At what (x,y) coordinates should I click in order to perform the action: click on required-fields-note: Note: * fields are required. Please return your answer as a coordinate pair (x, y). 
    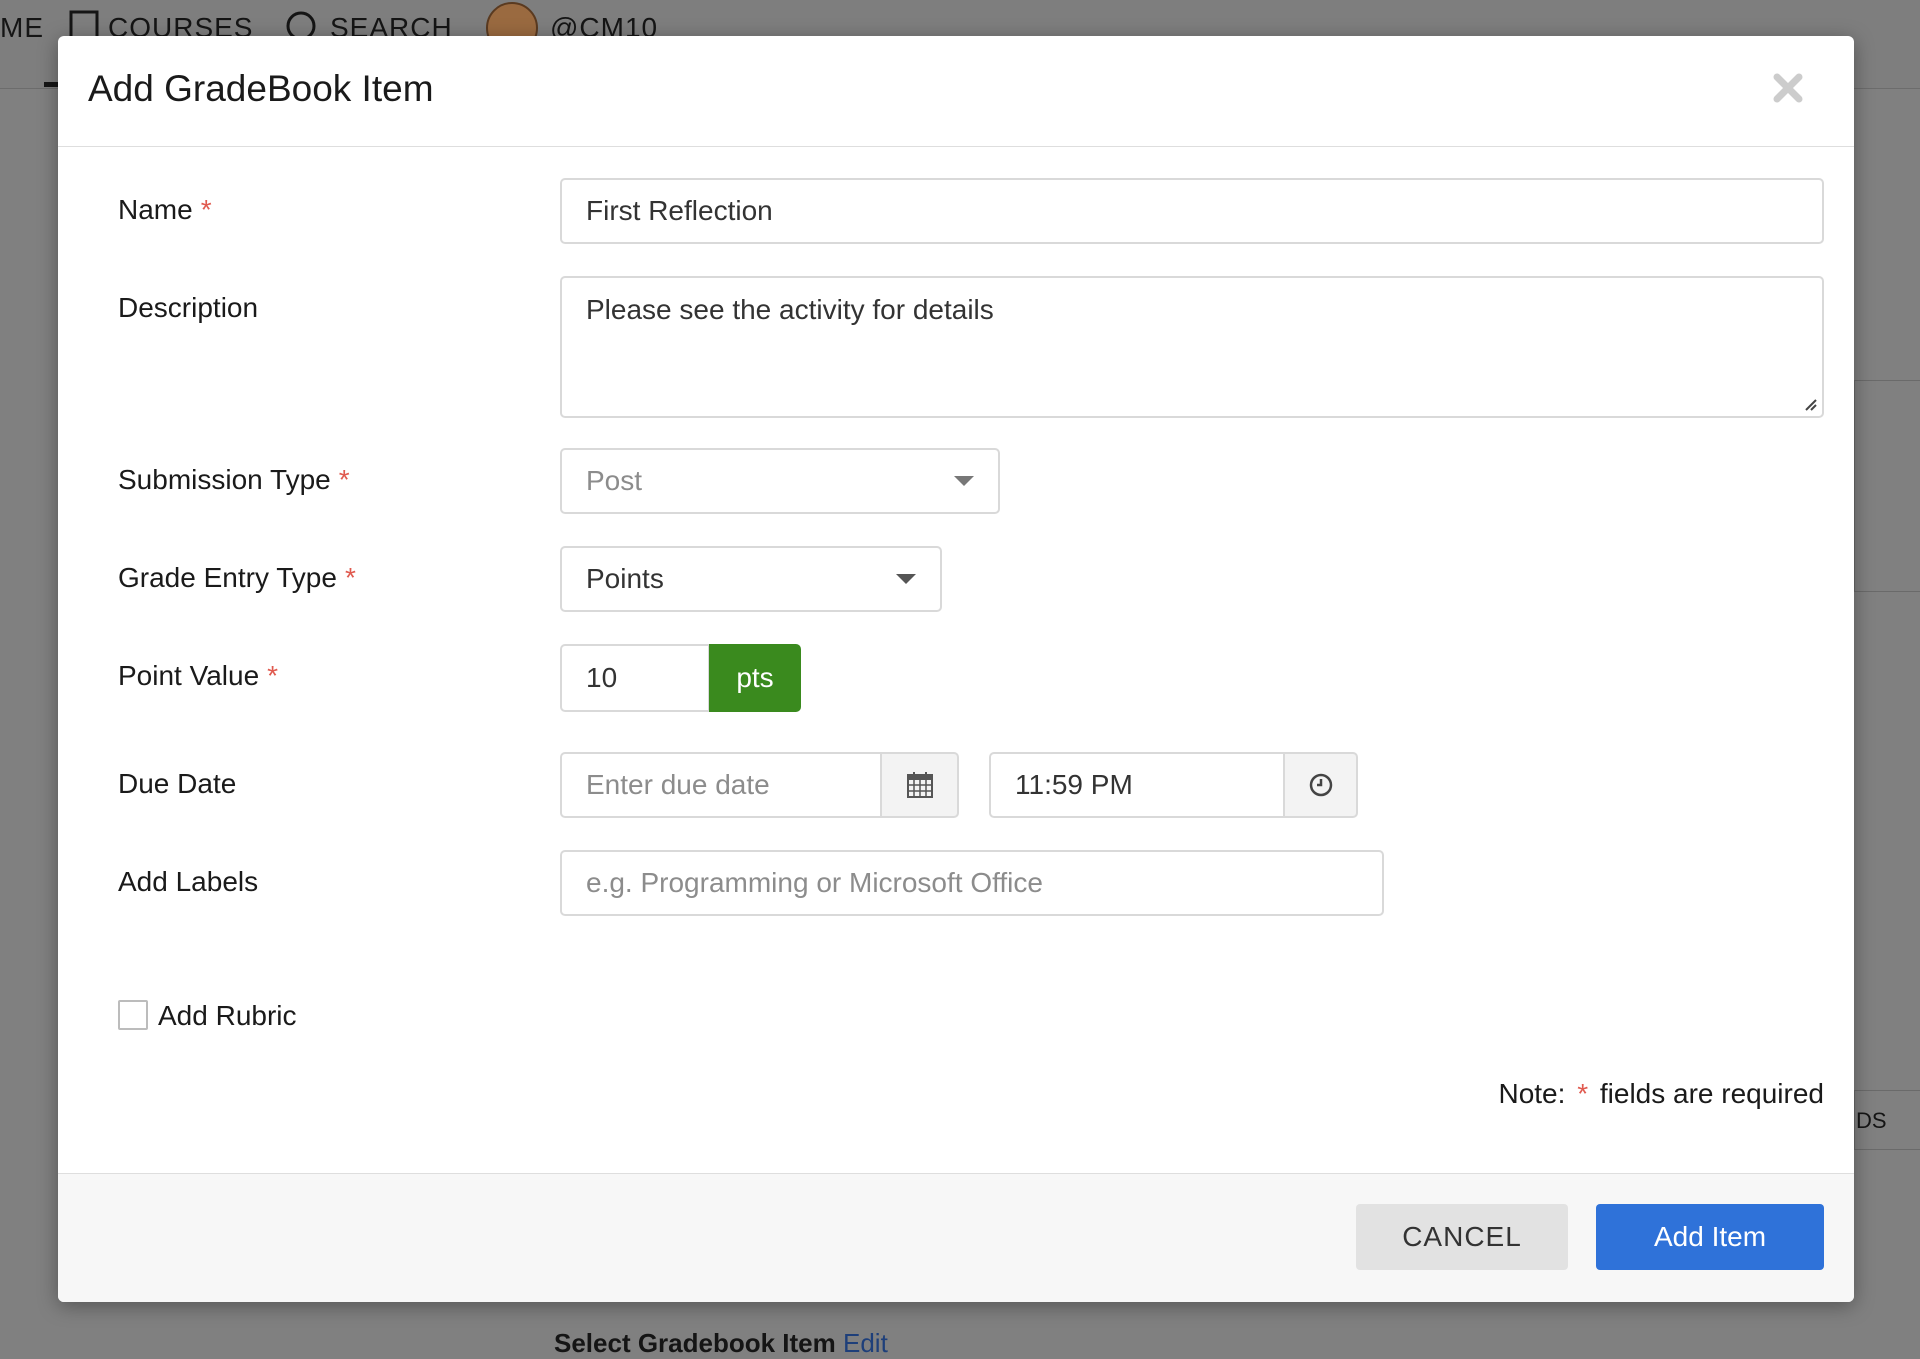
    Looking at the image, I should click on (1661, 1094).